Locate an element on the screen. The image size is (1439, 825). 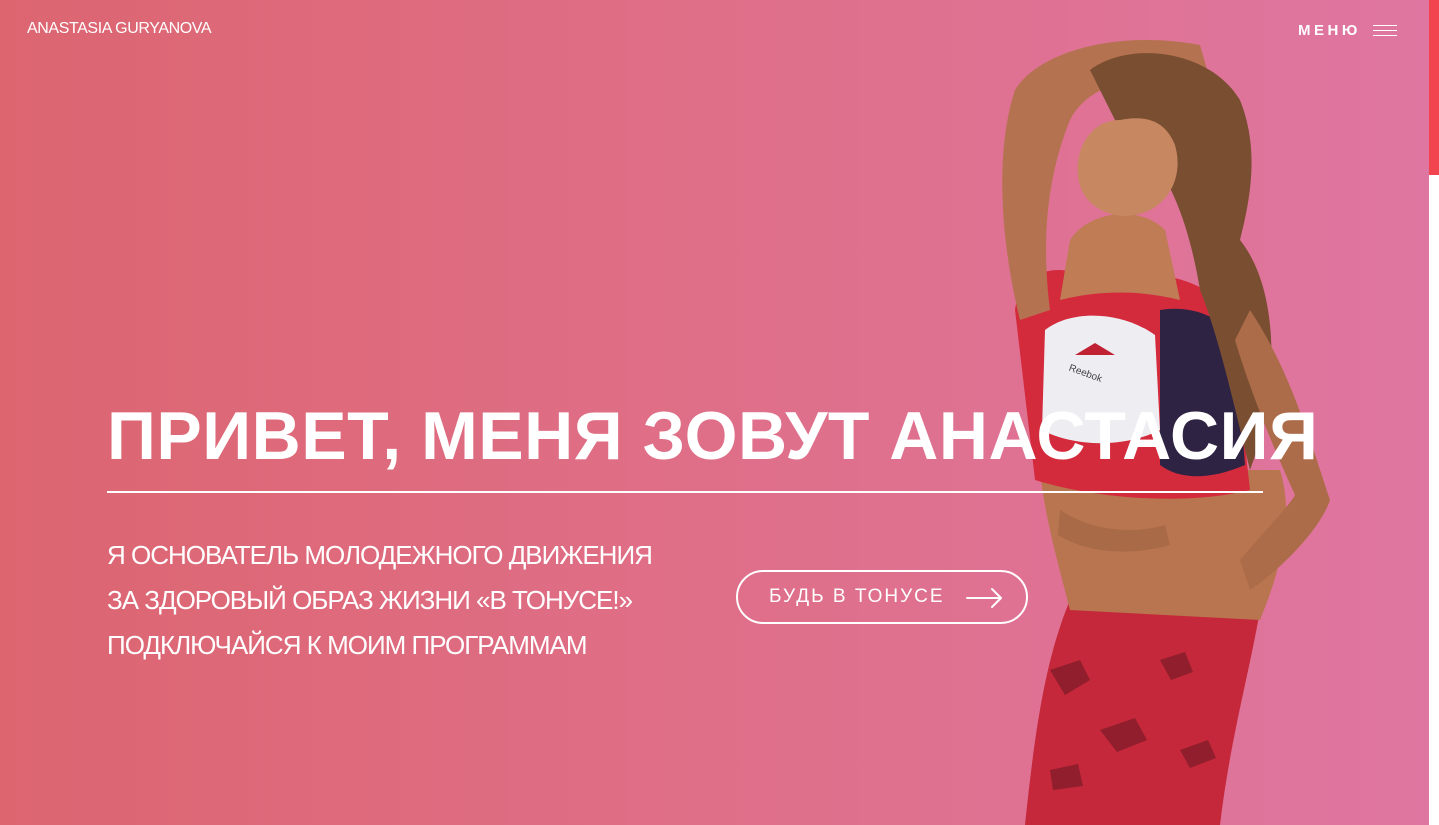
description-line: ЗА ЗДОРОВЫЙ ОБРАЗ ЖИЗНИ «В ТОНУСЕ!» is located at coordinates (370, 600).